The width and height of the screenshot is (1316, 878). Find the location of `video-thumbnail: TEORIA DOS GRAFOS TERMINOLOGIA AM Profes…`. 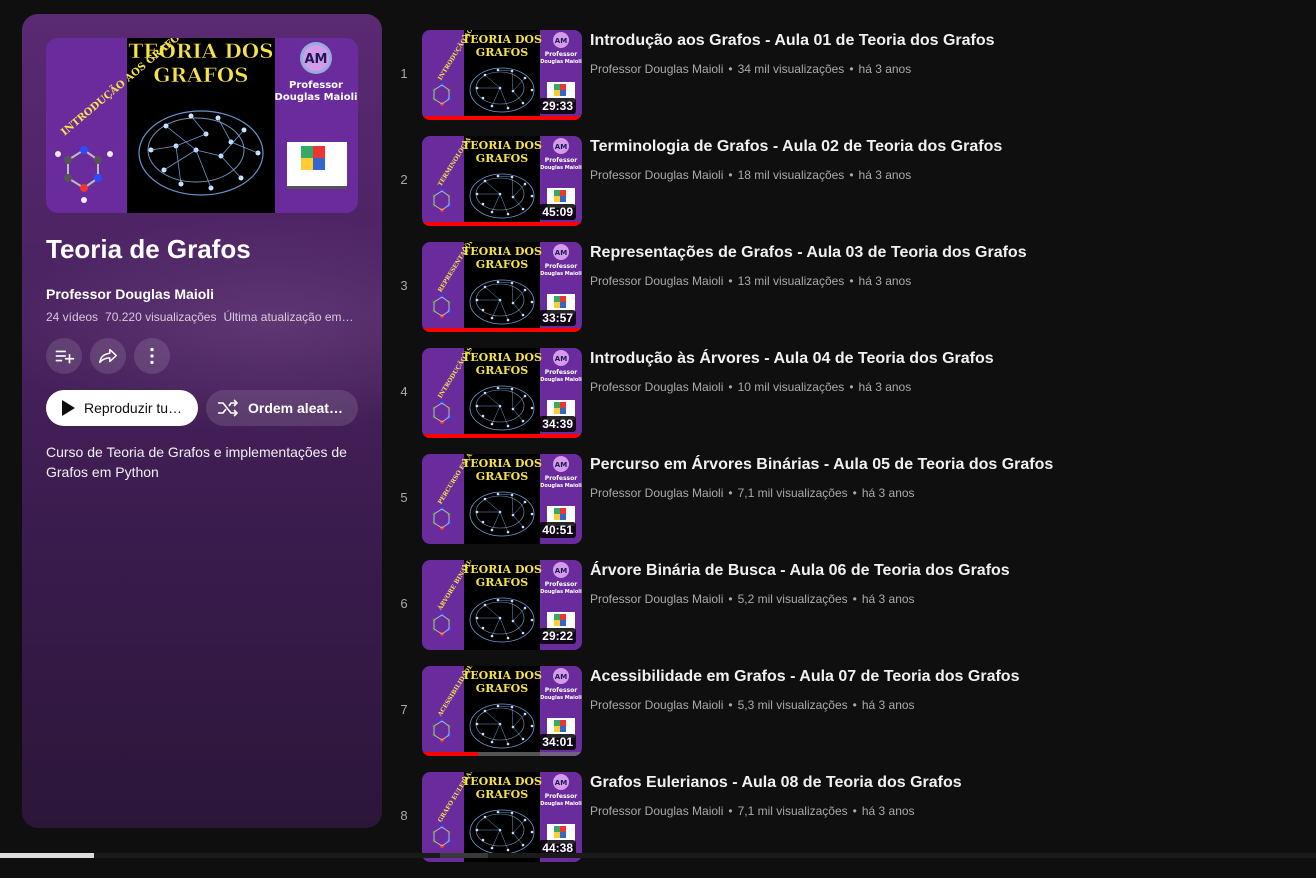

video-thumbnail: TEORIA DOS GRAFOS TERMINOLOGIA AM Profes… is located at coordinates (502, 181).